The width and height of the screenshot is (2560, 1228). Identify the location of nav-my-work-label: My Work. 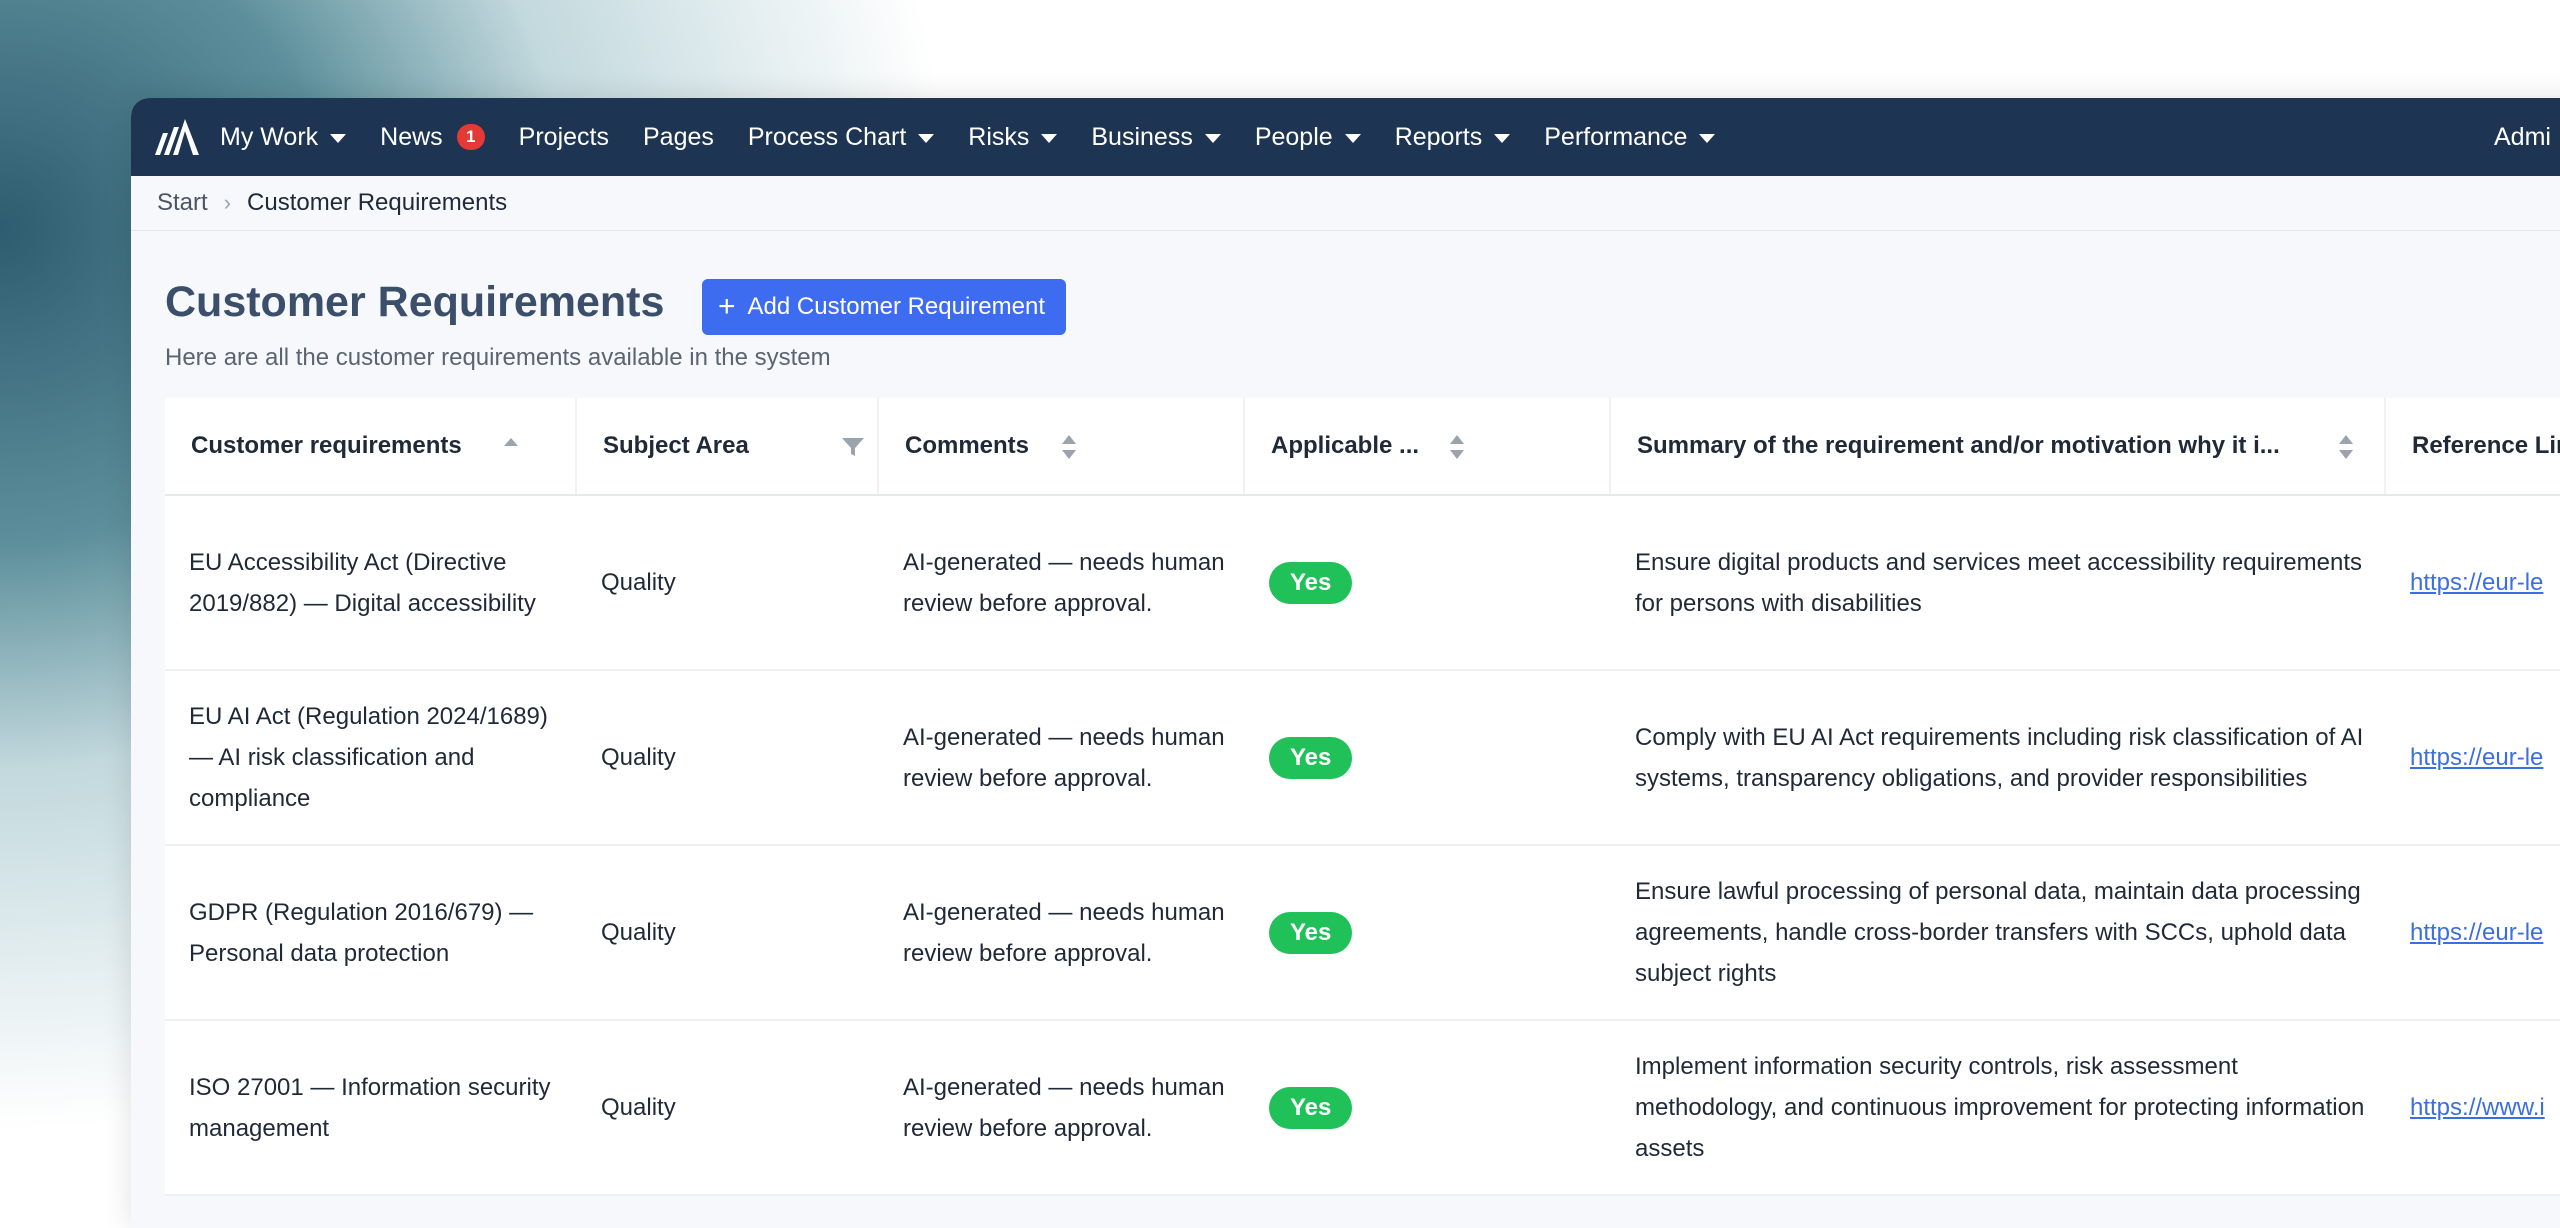
(269, 136).